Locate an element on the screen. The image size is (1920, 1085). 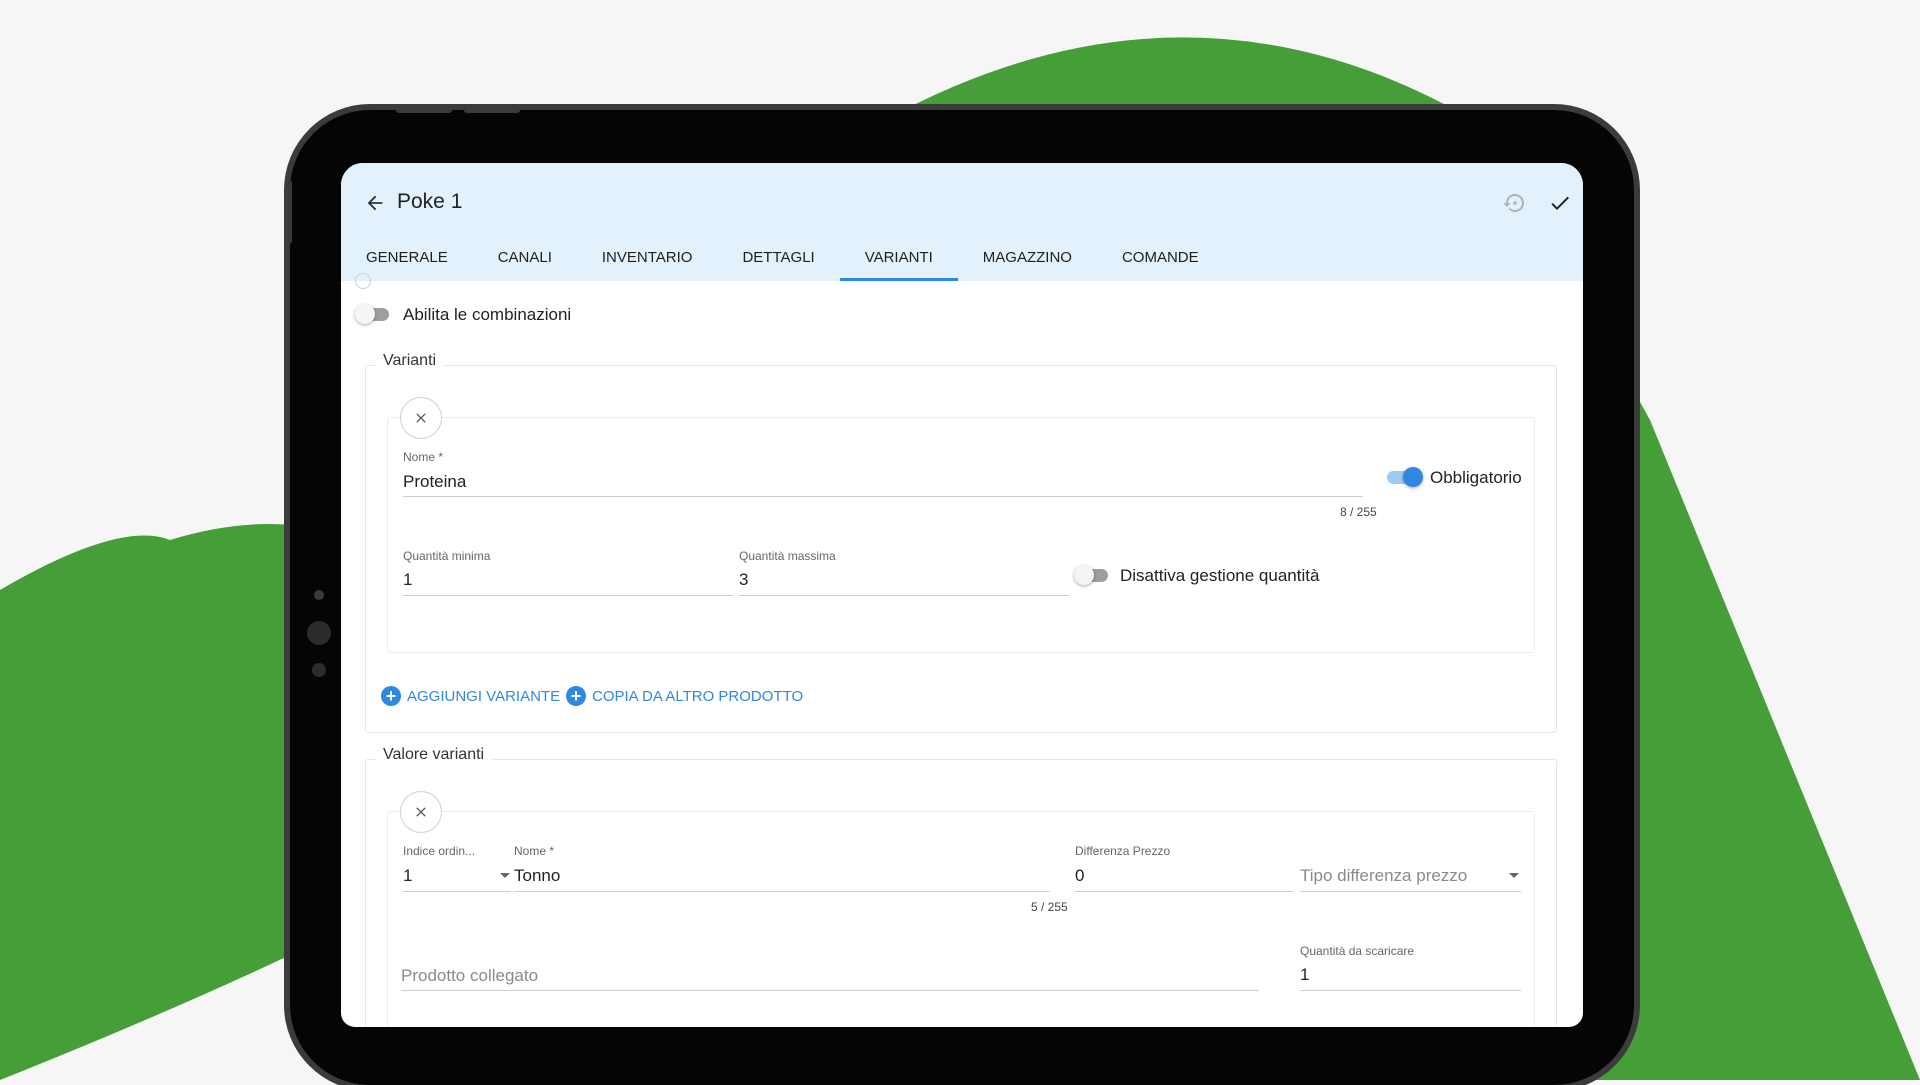
price-diff-label: Differenza Prezzo is located at coordinates (1123, 851).